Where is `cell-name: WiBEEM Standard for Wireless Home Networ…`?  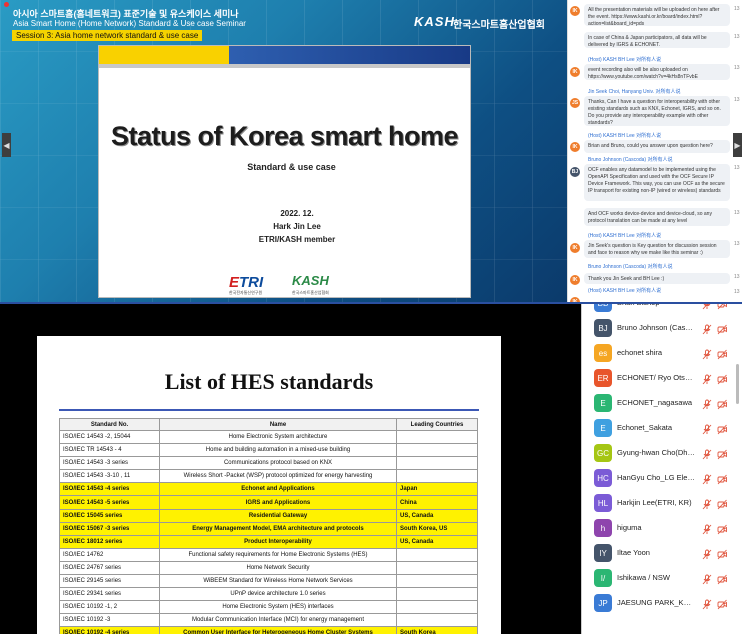 cell-name: WiBEEM Standard for Wireless Home Networ… is located at coordinates (278, 581).